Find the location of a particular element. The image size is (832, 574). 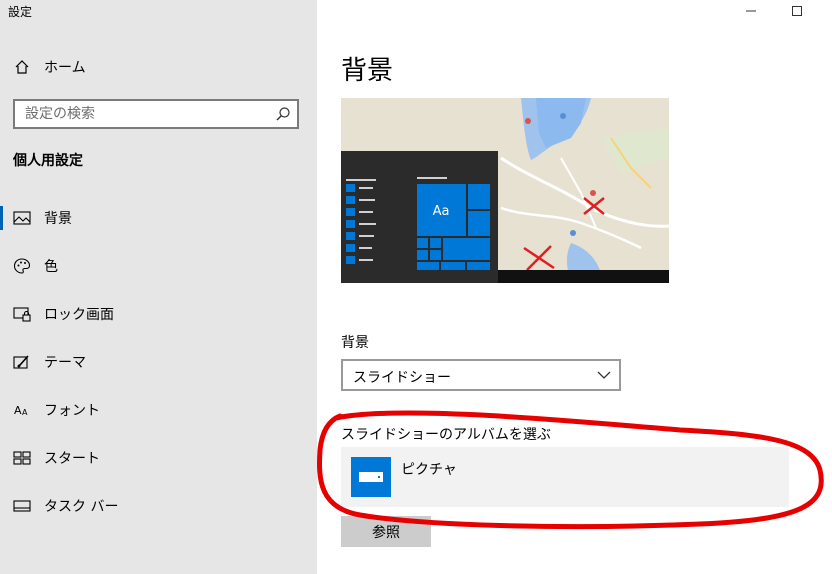

preview-tile-text: Aa is located at coordinates (441, 211).